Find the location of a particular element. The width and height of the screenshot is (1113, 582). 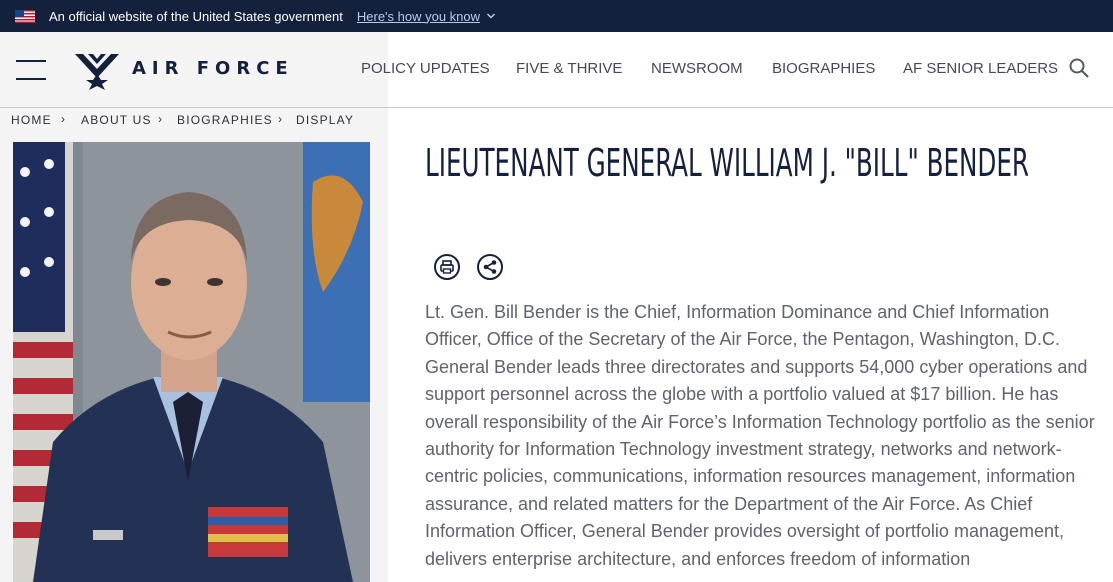

print-icon is located at coordinates (447, 267).